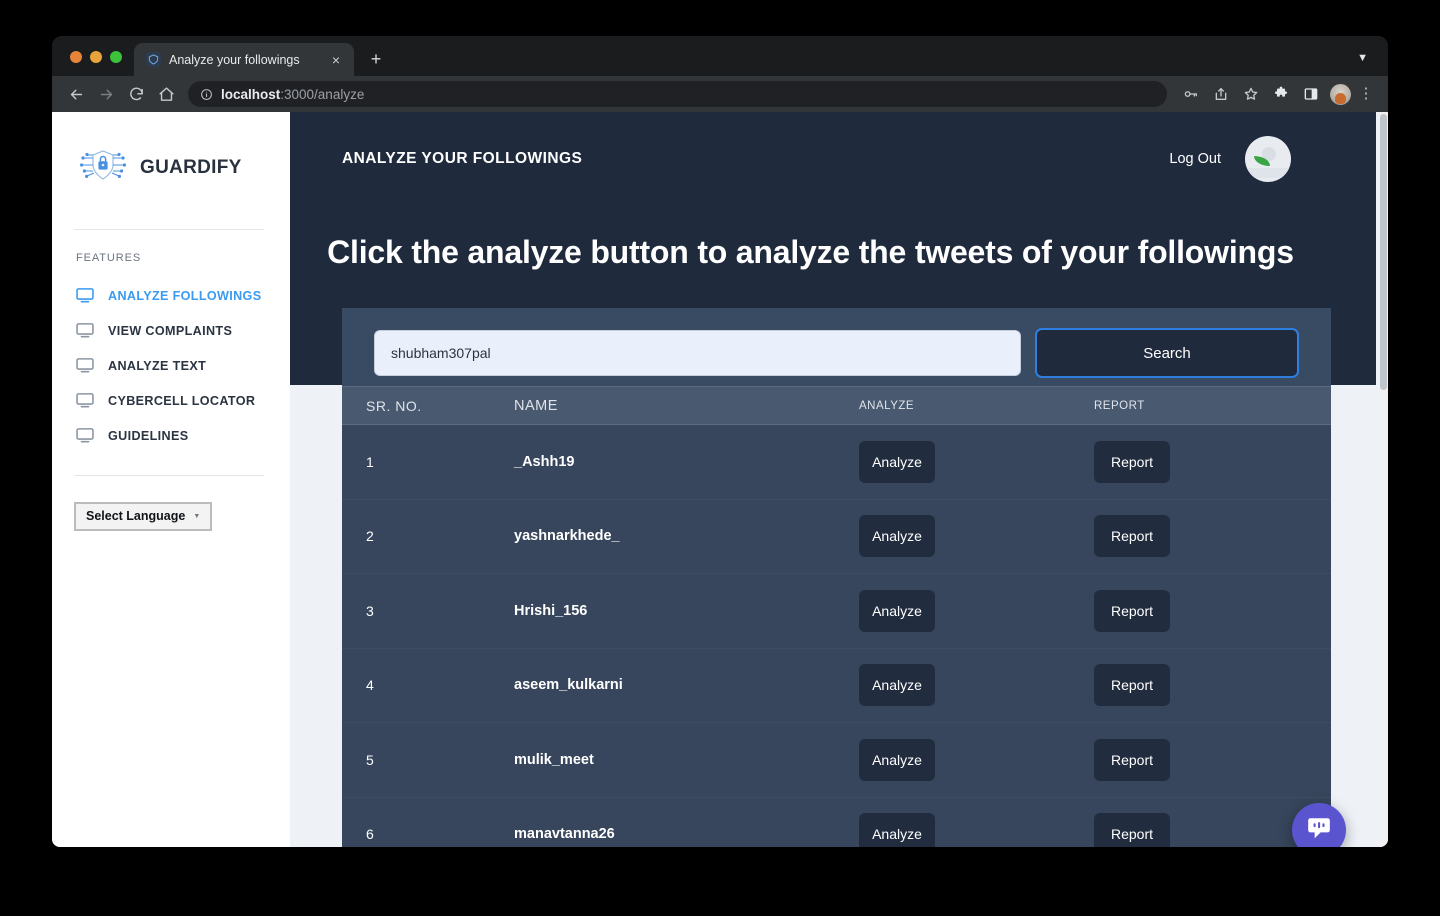  What do you see at coordinates (836, 536) in the screenshot?
I see `table-row: 2 yashnarkhede_ Analyze Report` at bounding box center [836, 536].